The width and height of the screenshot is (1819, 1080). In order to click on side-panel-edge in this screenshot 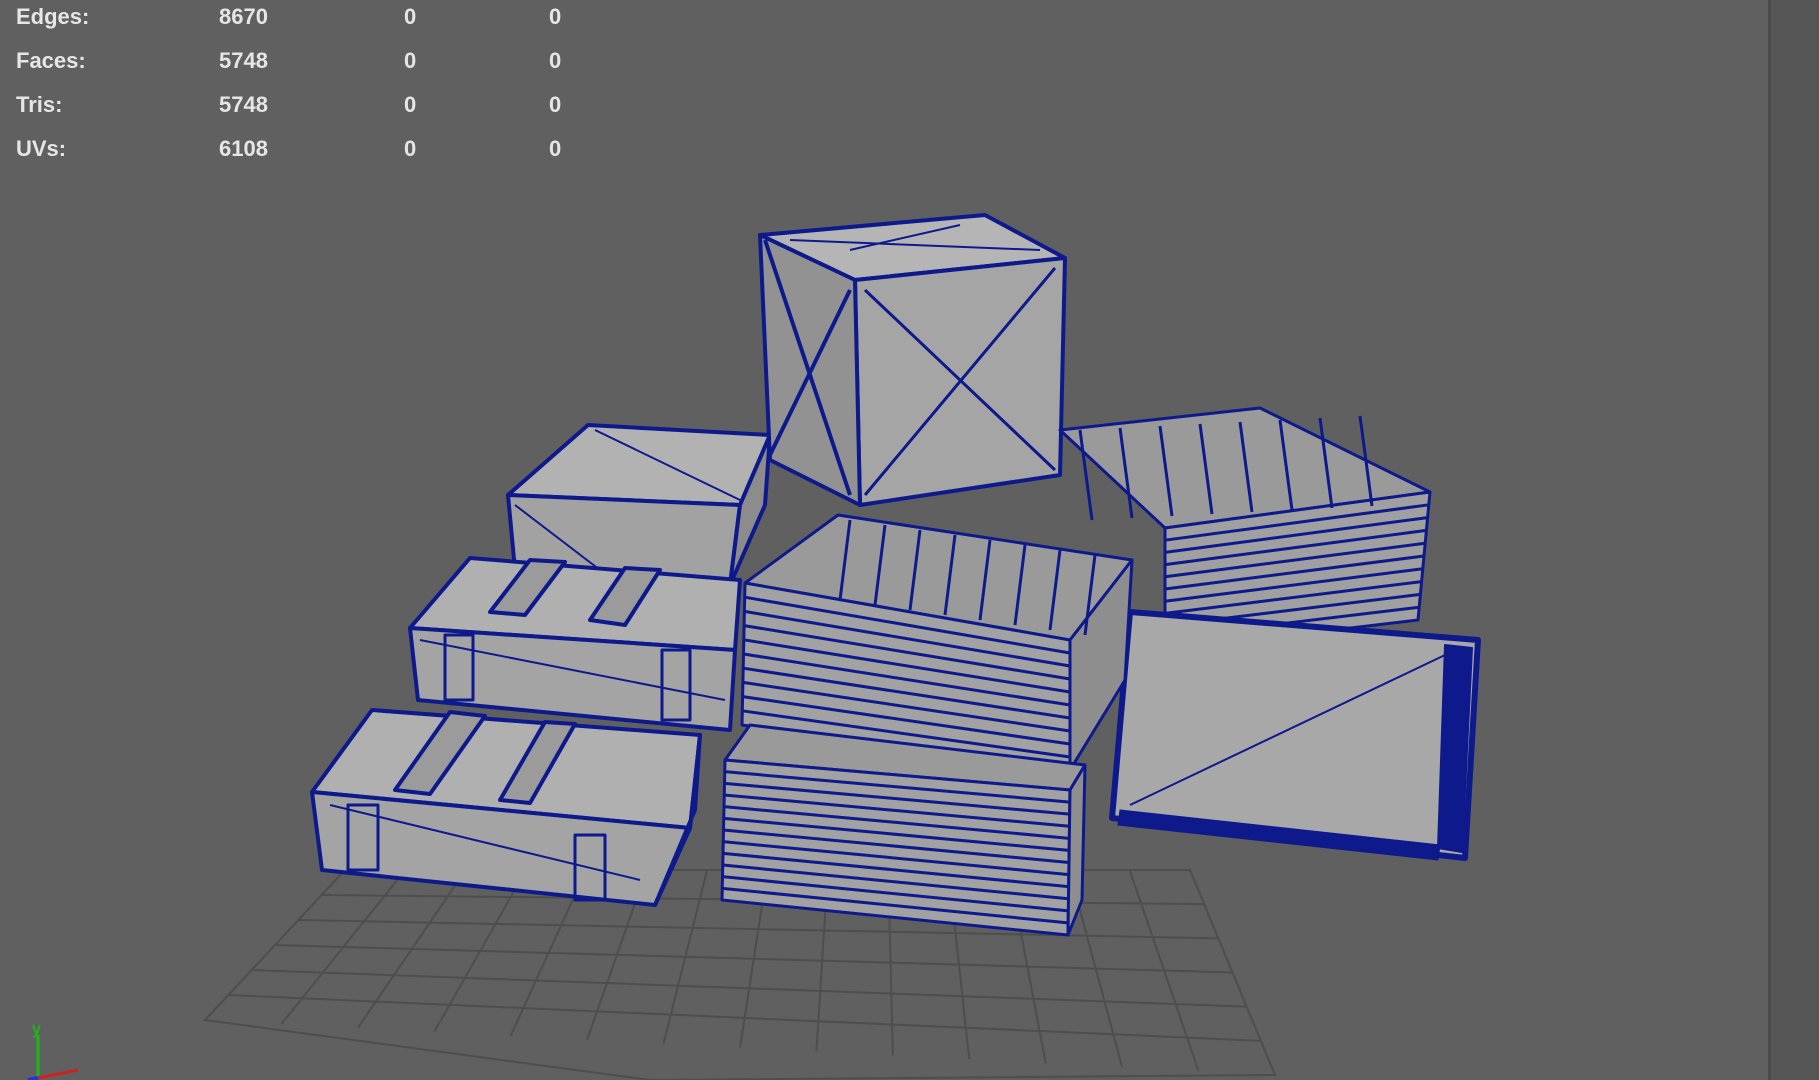, I will do `click(1793, 540)`.